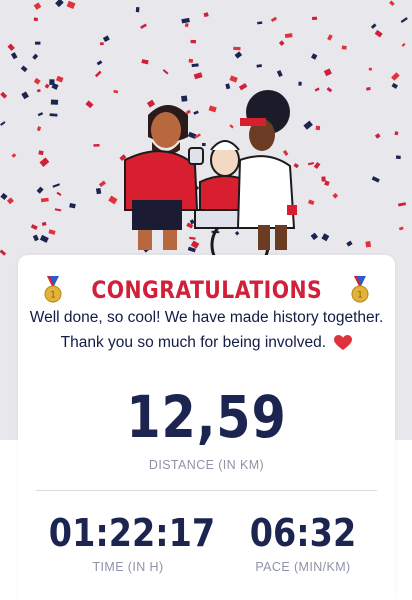 Image resolution: width=412 pixels, height=600 pixels. Describe the element at coordinates (53, 296) in the screenshot. I see `svg-text: 1` at that location.